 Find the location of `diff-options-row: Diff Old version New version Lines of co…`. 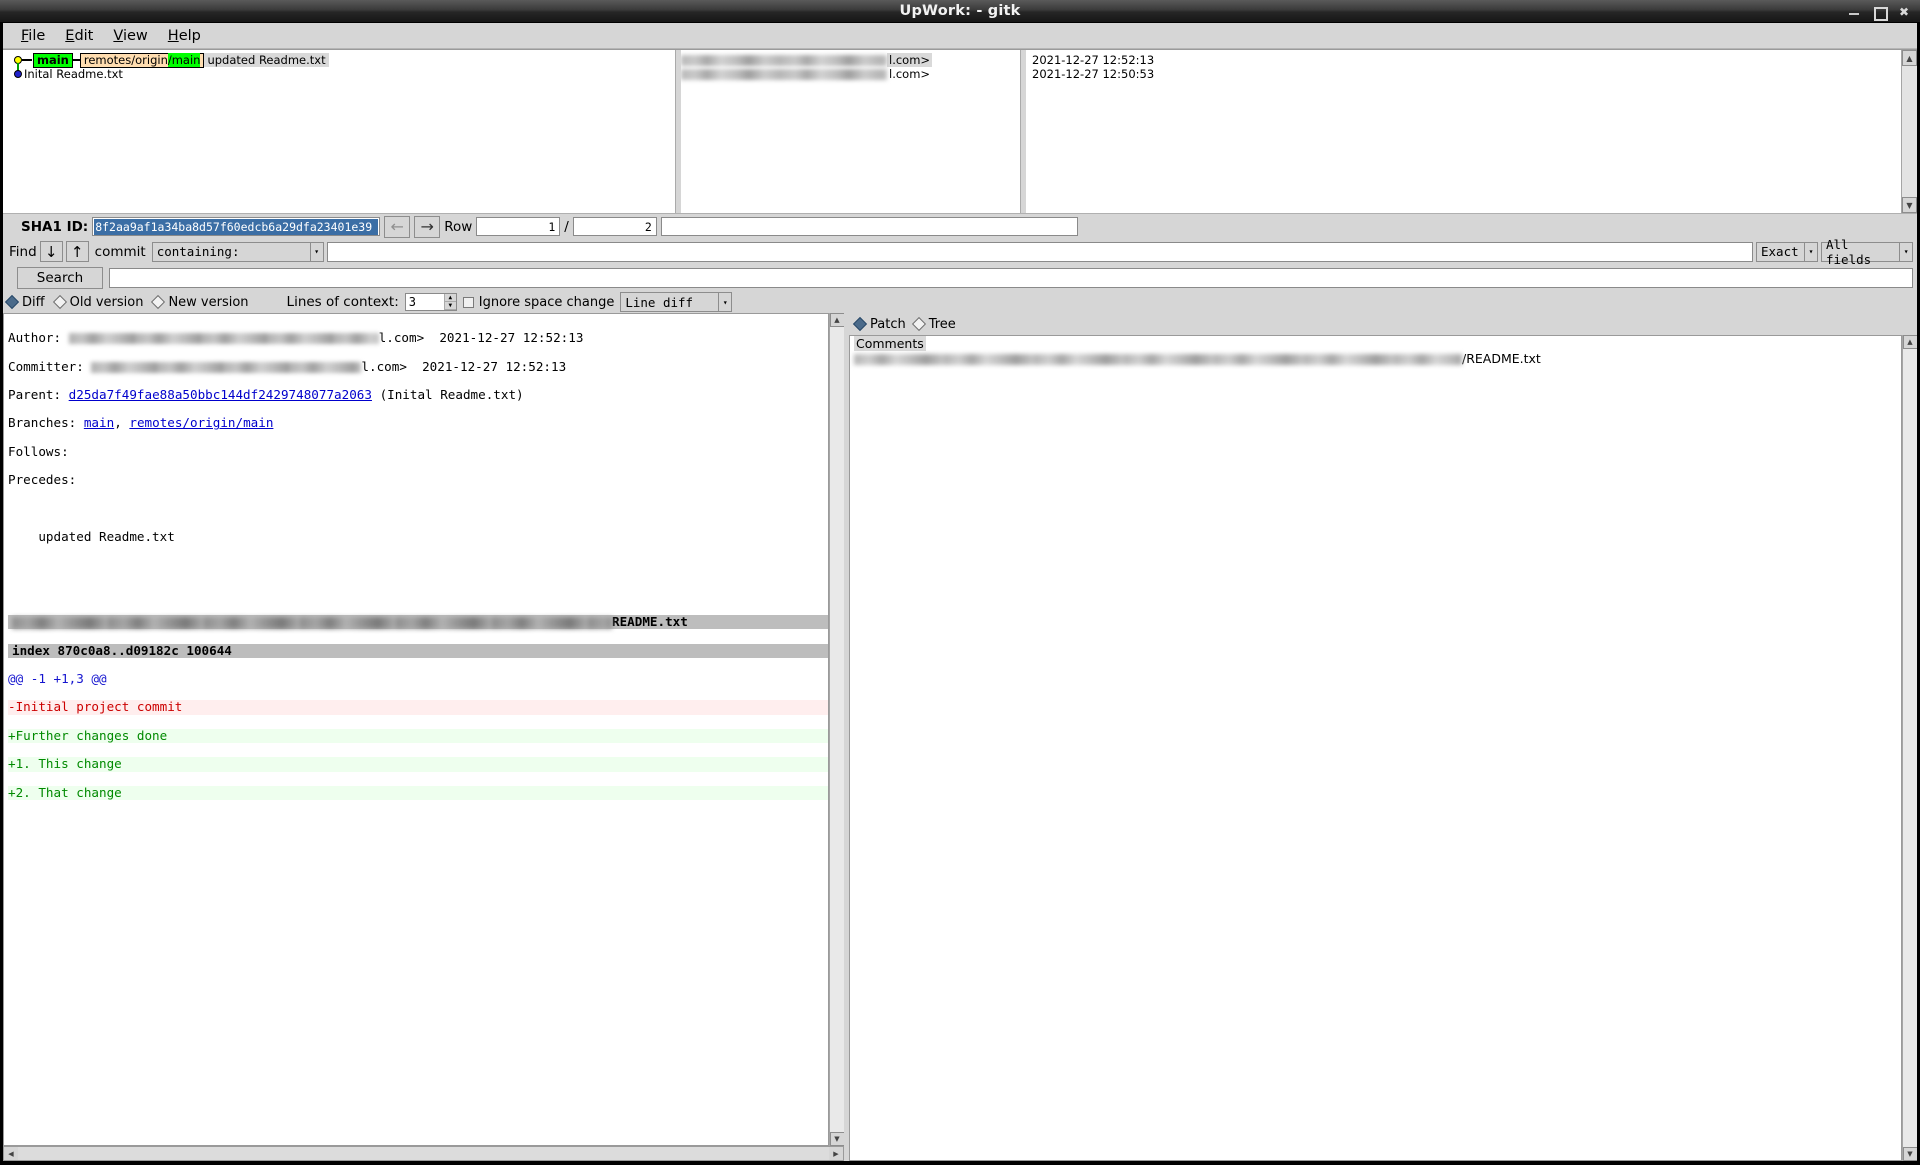

diff-options-row: Diff Old version New version Lines of co… is located at coordinates (960, 302).